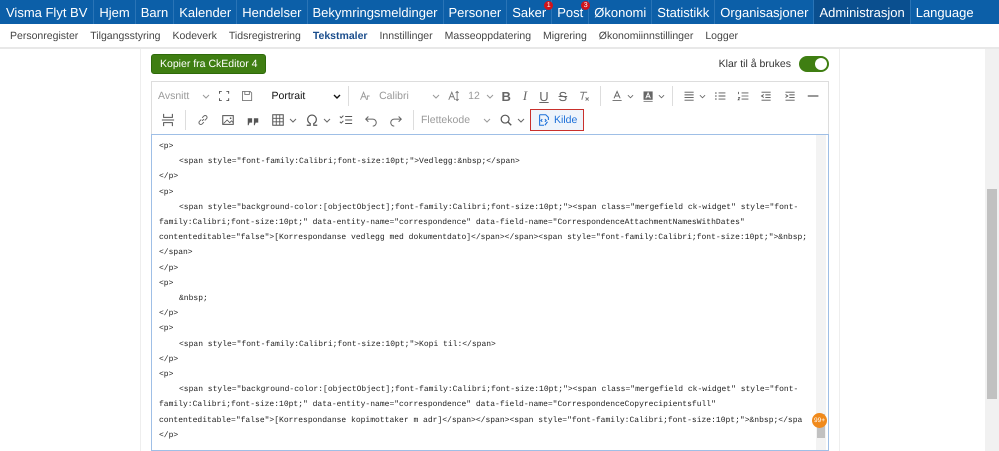 This screenshot has width=999, height=451. What do you see at coordinates (278, 120) in the screenshot?
I see `table-icon` at bounding box center [278, 120].